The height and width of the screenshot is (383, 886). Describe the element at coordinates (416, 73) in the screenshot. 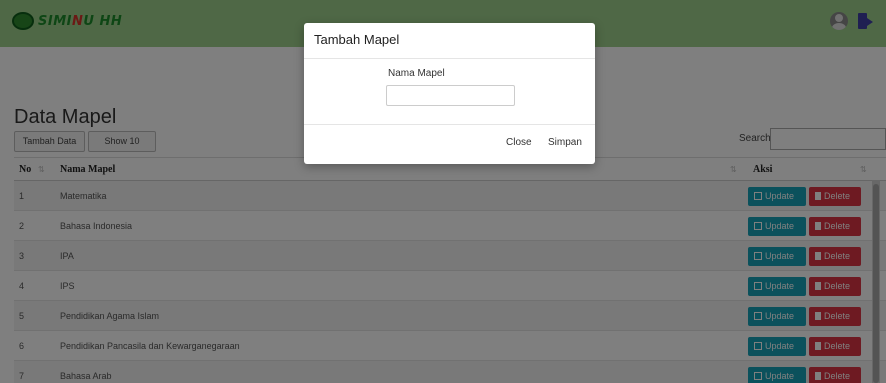

I see `nama-mapel-label: Nama Mapel` at that location.